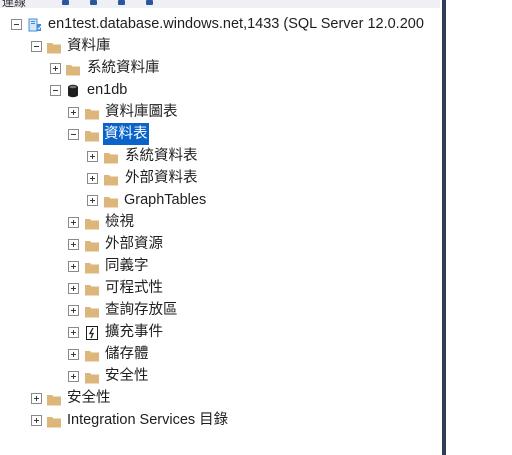 The height and width of the screenshot is (455, 512). Describe the element at coordinates (107, 90) in the screenshot. I see `database-label: en1db` at that location.